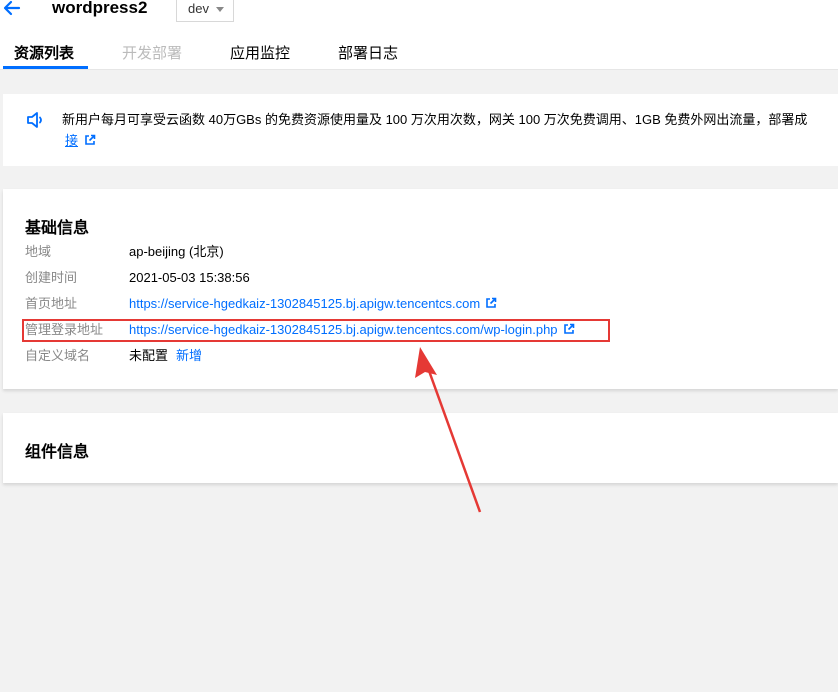 Image resolution: width=838 pixels, height=692 pixels. What do you see at coordinates (448, 430) in the screenshot?
I see `annotation-arrow` at bounding box center [448, 430].